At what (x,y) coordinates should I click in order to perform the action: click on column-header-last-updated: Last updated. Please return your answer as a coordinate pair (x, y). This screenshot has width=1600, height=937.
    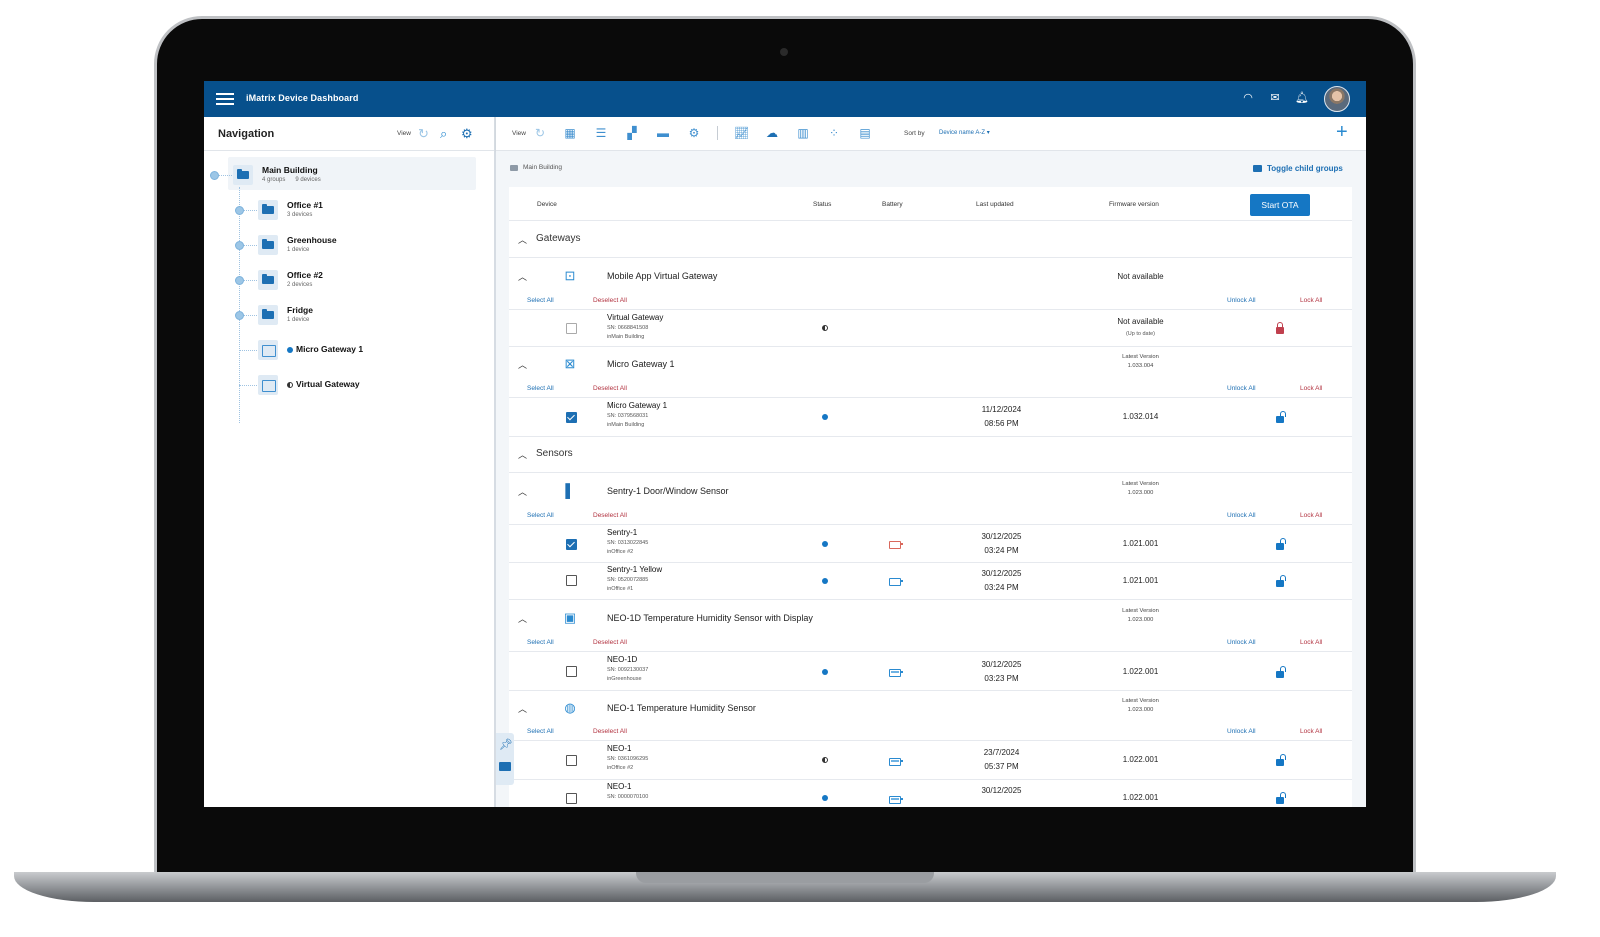
    Looking at the image, I should click on (995, 204).